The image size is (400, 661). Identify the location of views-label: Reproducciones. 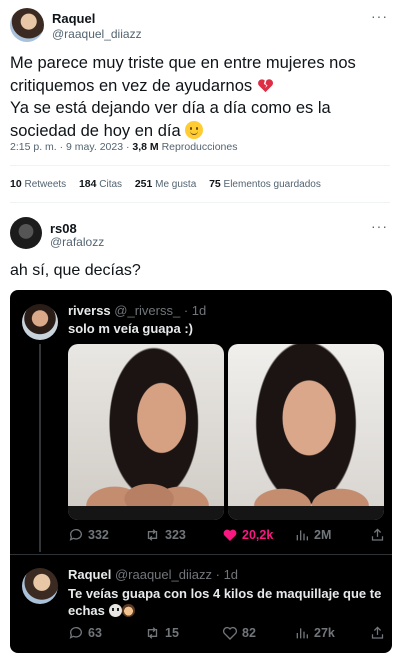
(199, 147).